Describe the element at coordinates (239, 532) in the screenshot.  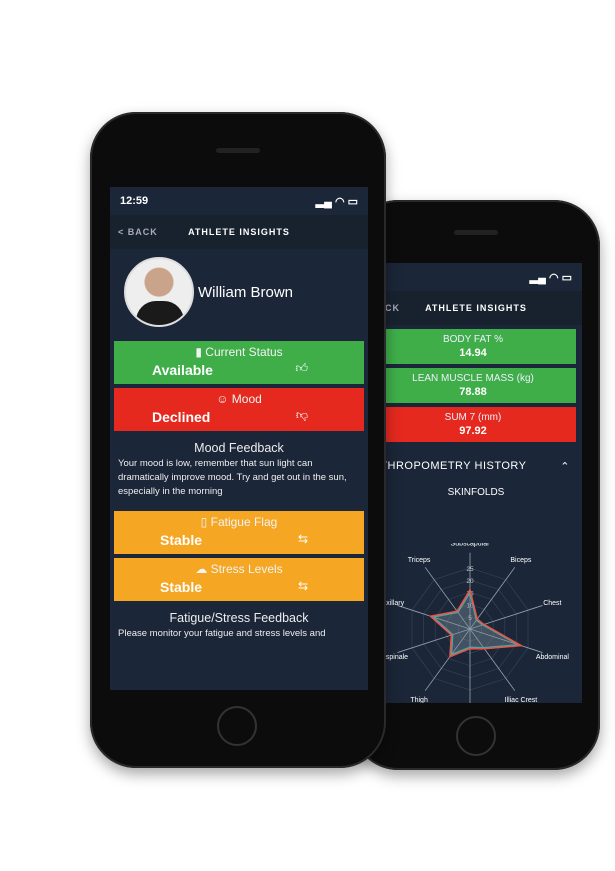
I see `fatigue-flag-card: ▯ Fatigue Flag Stable ⇆` at that location.